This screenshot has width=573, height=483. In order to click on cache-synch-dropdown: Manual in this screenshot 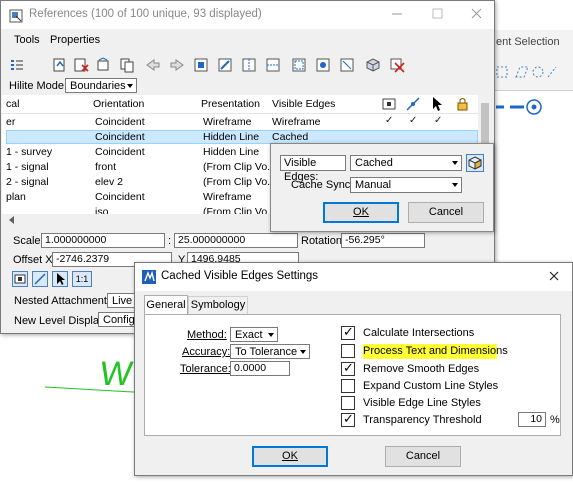, I will do `click(406, 185)`.